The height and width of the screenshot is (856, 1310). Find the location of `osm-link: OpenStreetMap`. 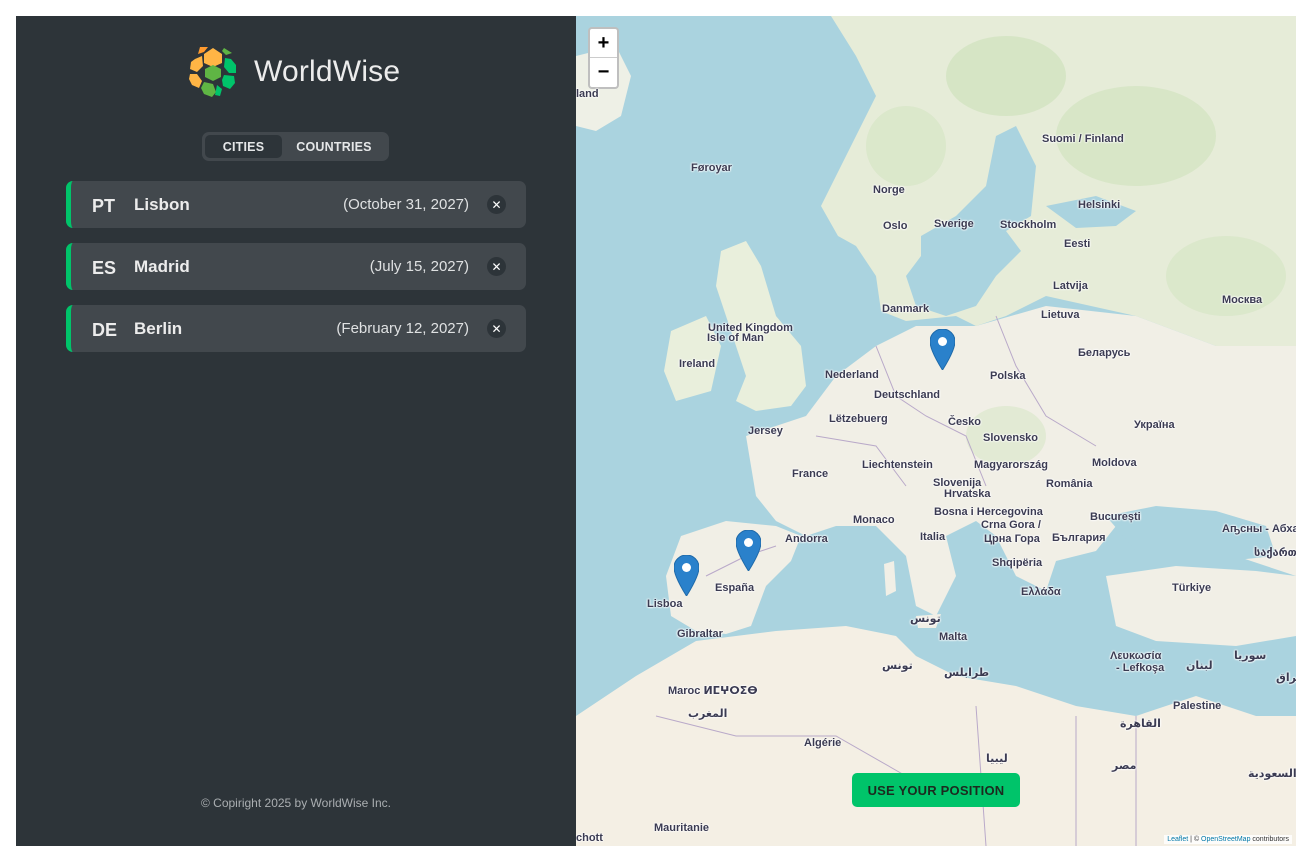

osm-link: OpenStreetMap is located at coordinates (1225, 839).